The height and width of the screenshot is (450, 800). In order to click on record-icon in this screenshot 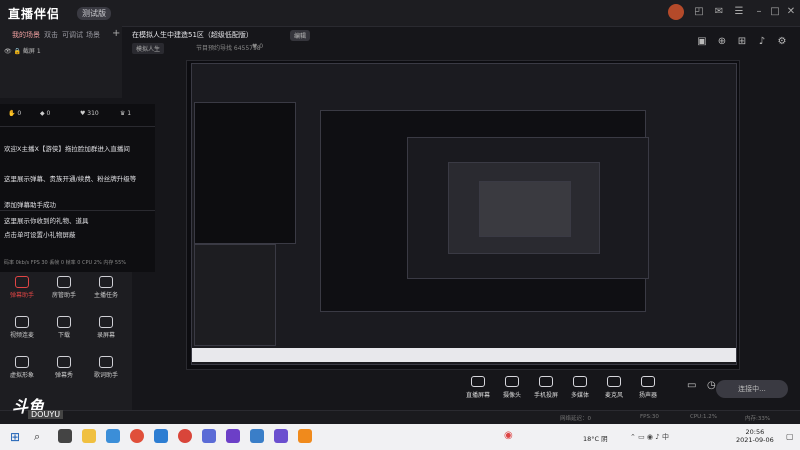, I will do `click(106, 322)`.